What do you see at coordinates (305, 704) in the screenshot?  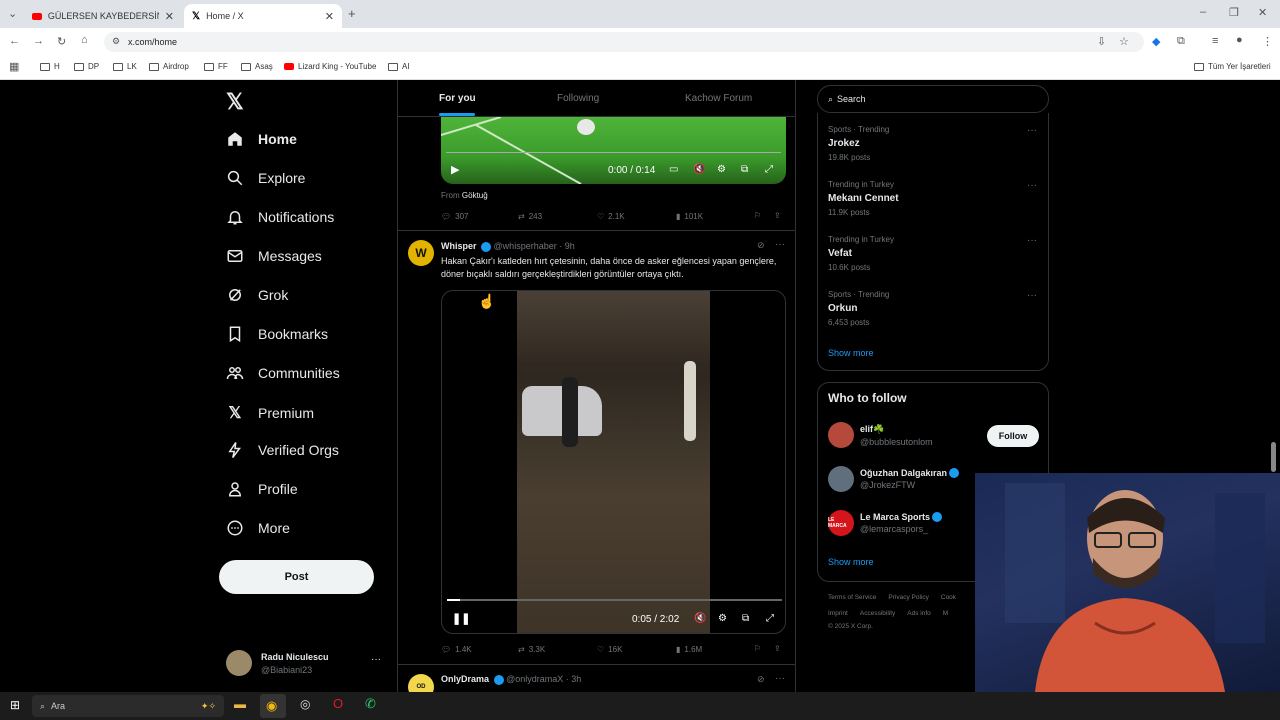 I see `obs-icon: ◎` at bounding box center [305, 704].